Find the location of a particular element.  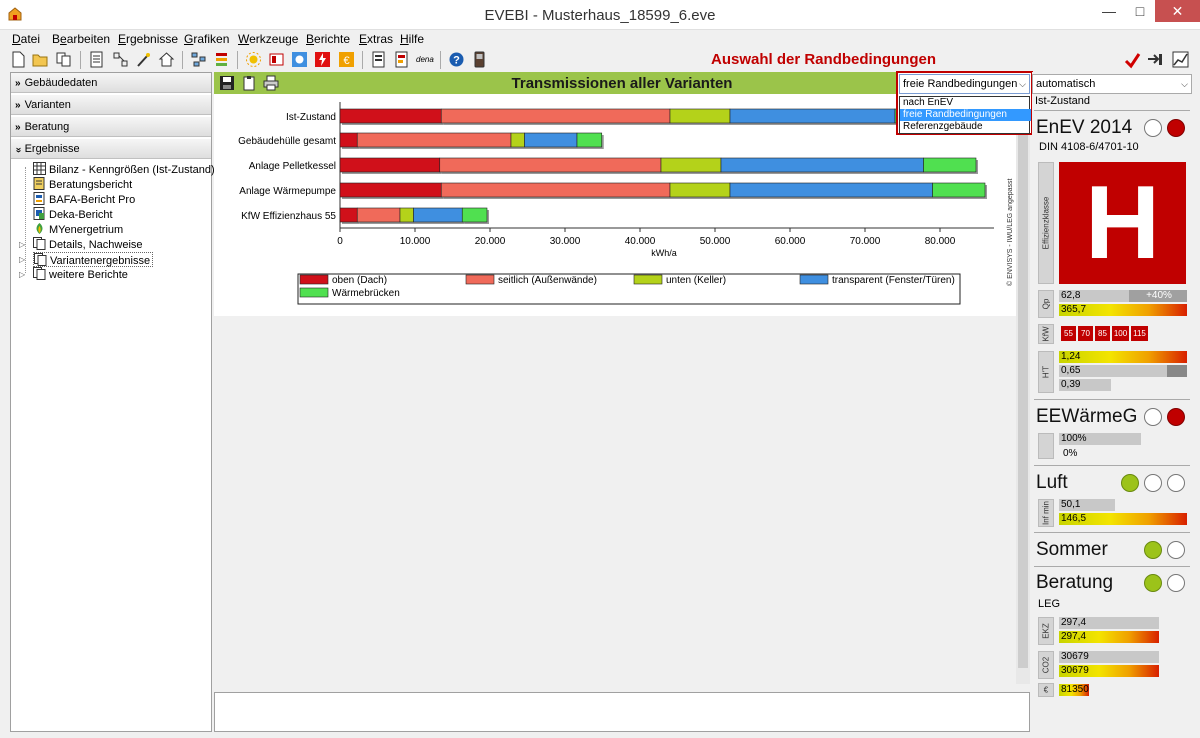

energy-certificate-icon is located at coordinates (401, 59).